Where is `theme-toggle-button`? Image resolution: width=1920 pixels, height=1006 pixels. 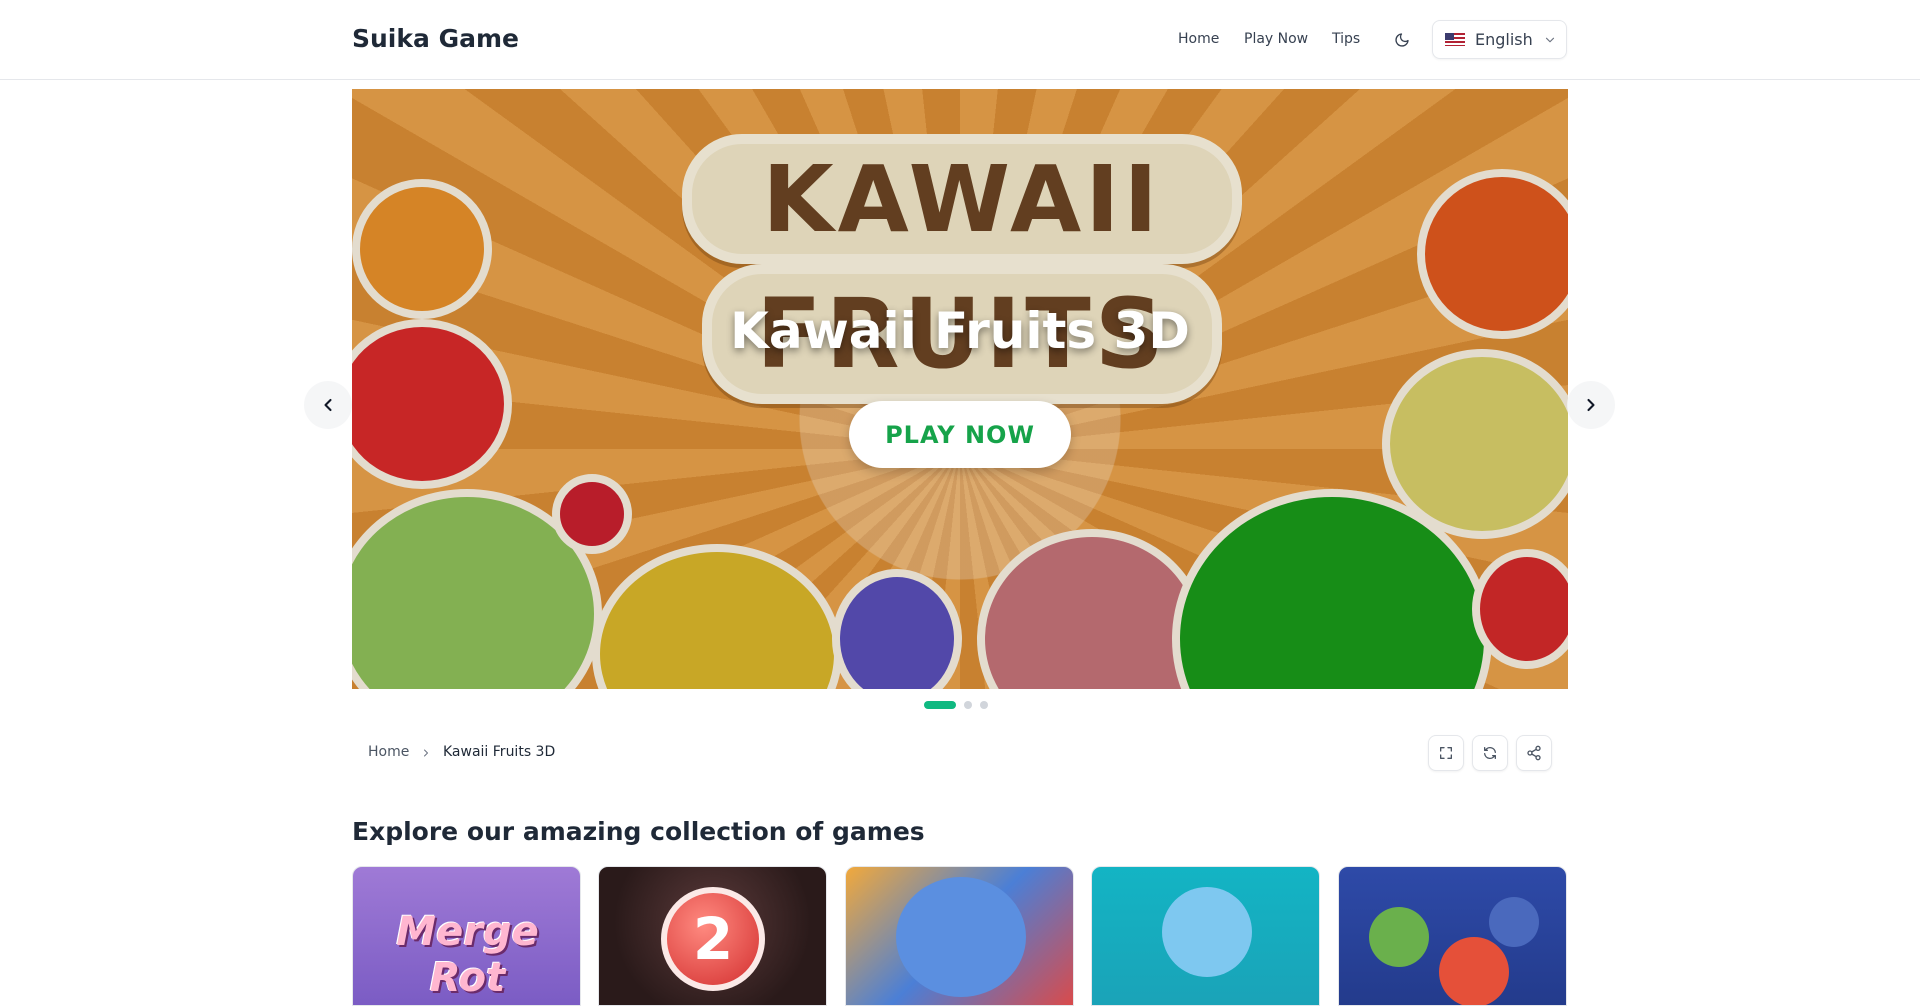
theme-toggle-button is located at coordinates (1402, 40).